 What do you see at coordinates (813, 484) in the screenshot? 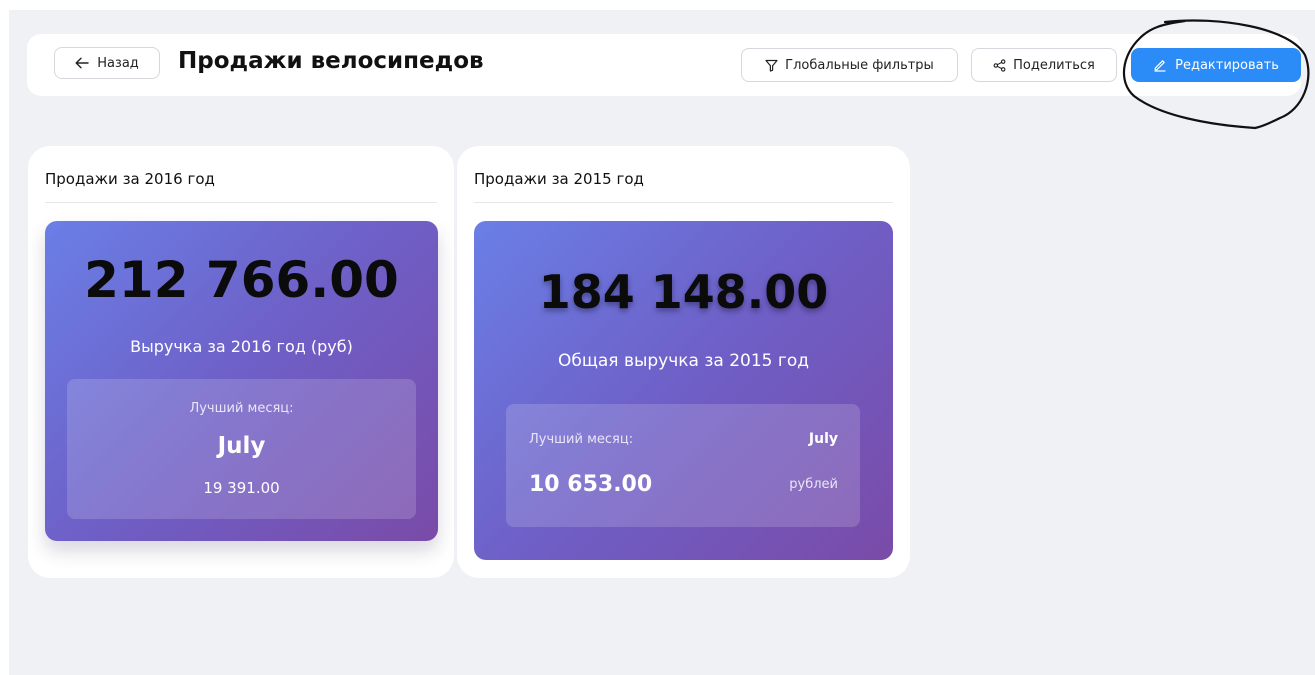
I see `best-month-unit: рублей` at bounding box center [813, 484].